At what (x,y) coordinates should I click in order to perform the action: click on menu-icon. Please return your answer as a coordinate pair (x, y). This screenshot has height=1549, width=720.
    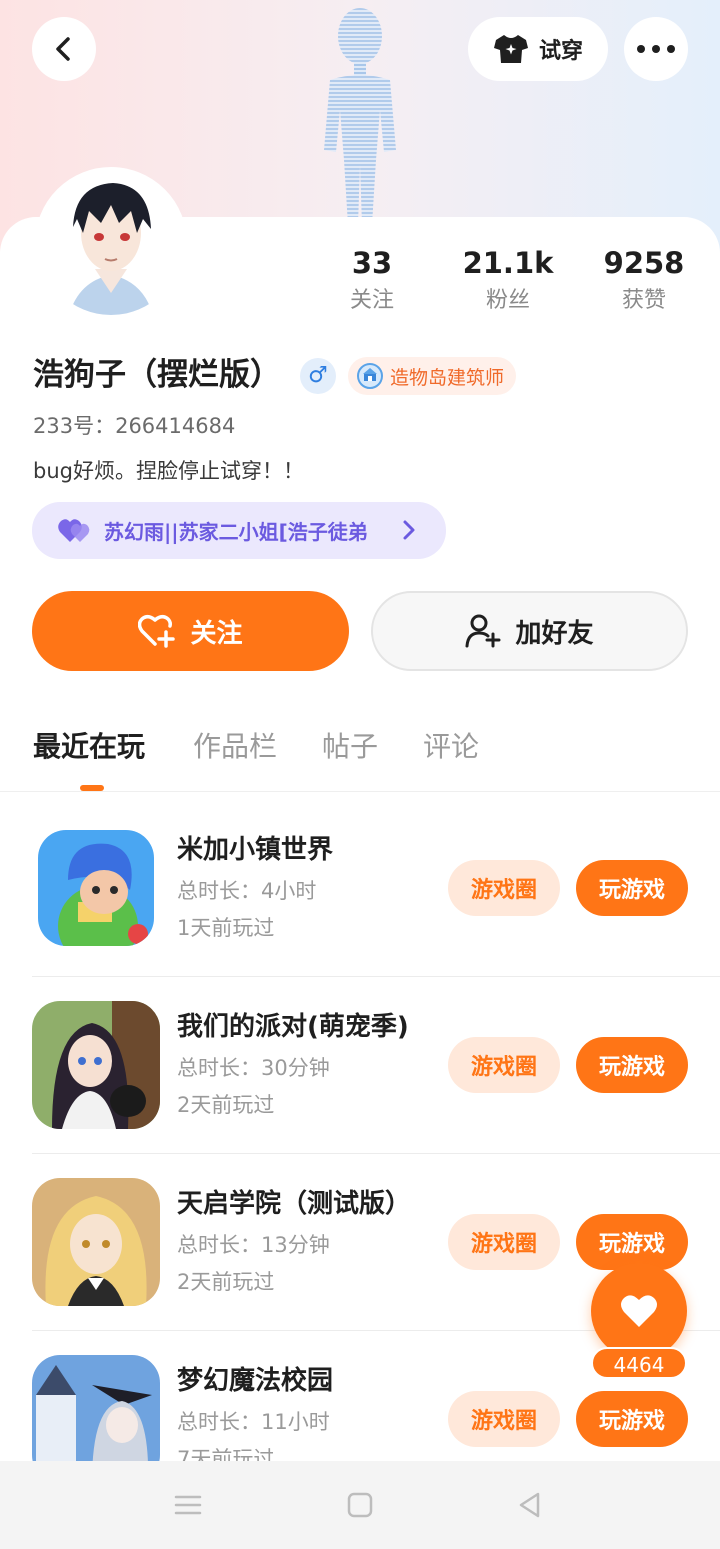
    Looking at the image, I should click on (188, 1505).